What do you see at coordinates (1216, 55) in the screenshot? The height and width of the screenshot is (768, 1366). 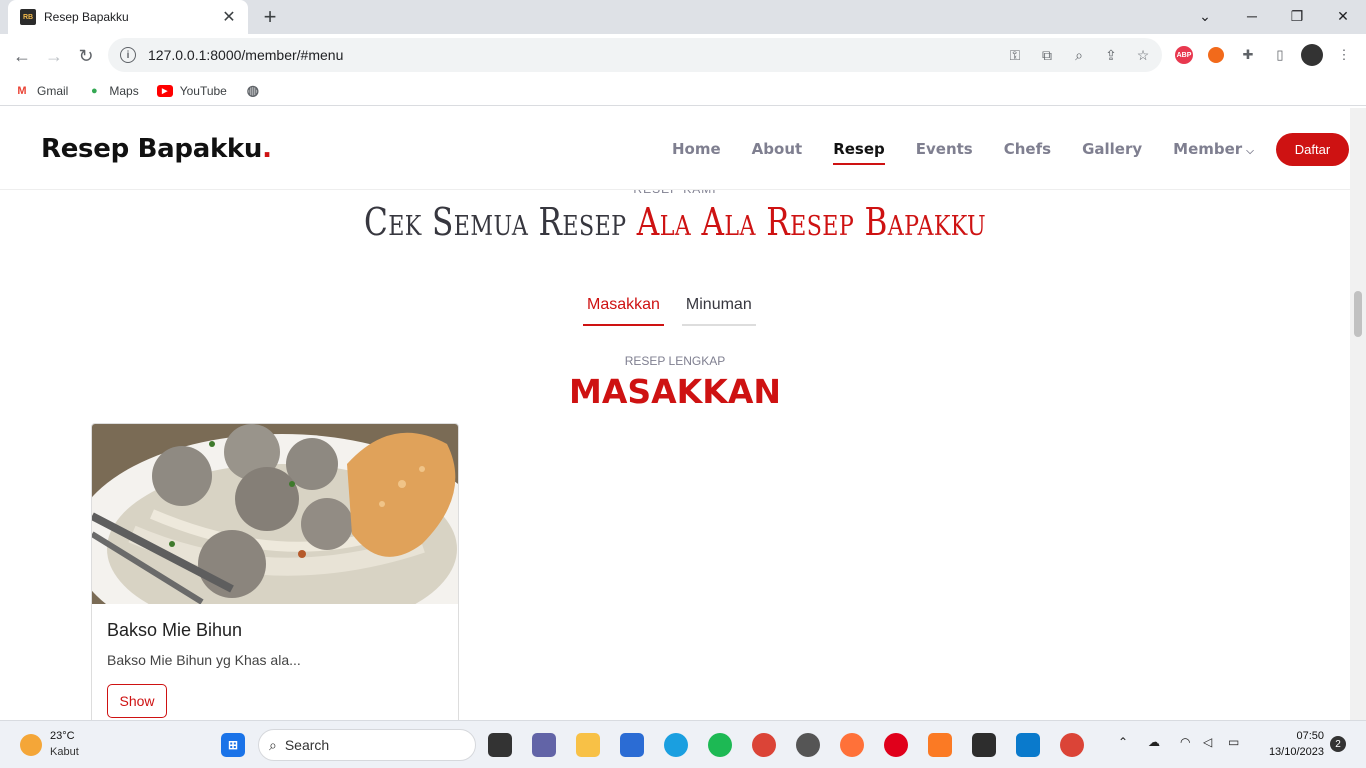 I see `extension-orange-icon` at bounding box center [1216, 55].